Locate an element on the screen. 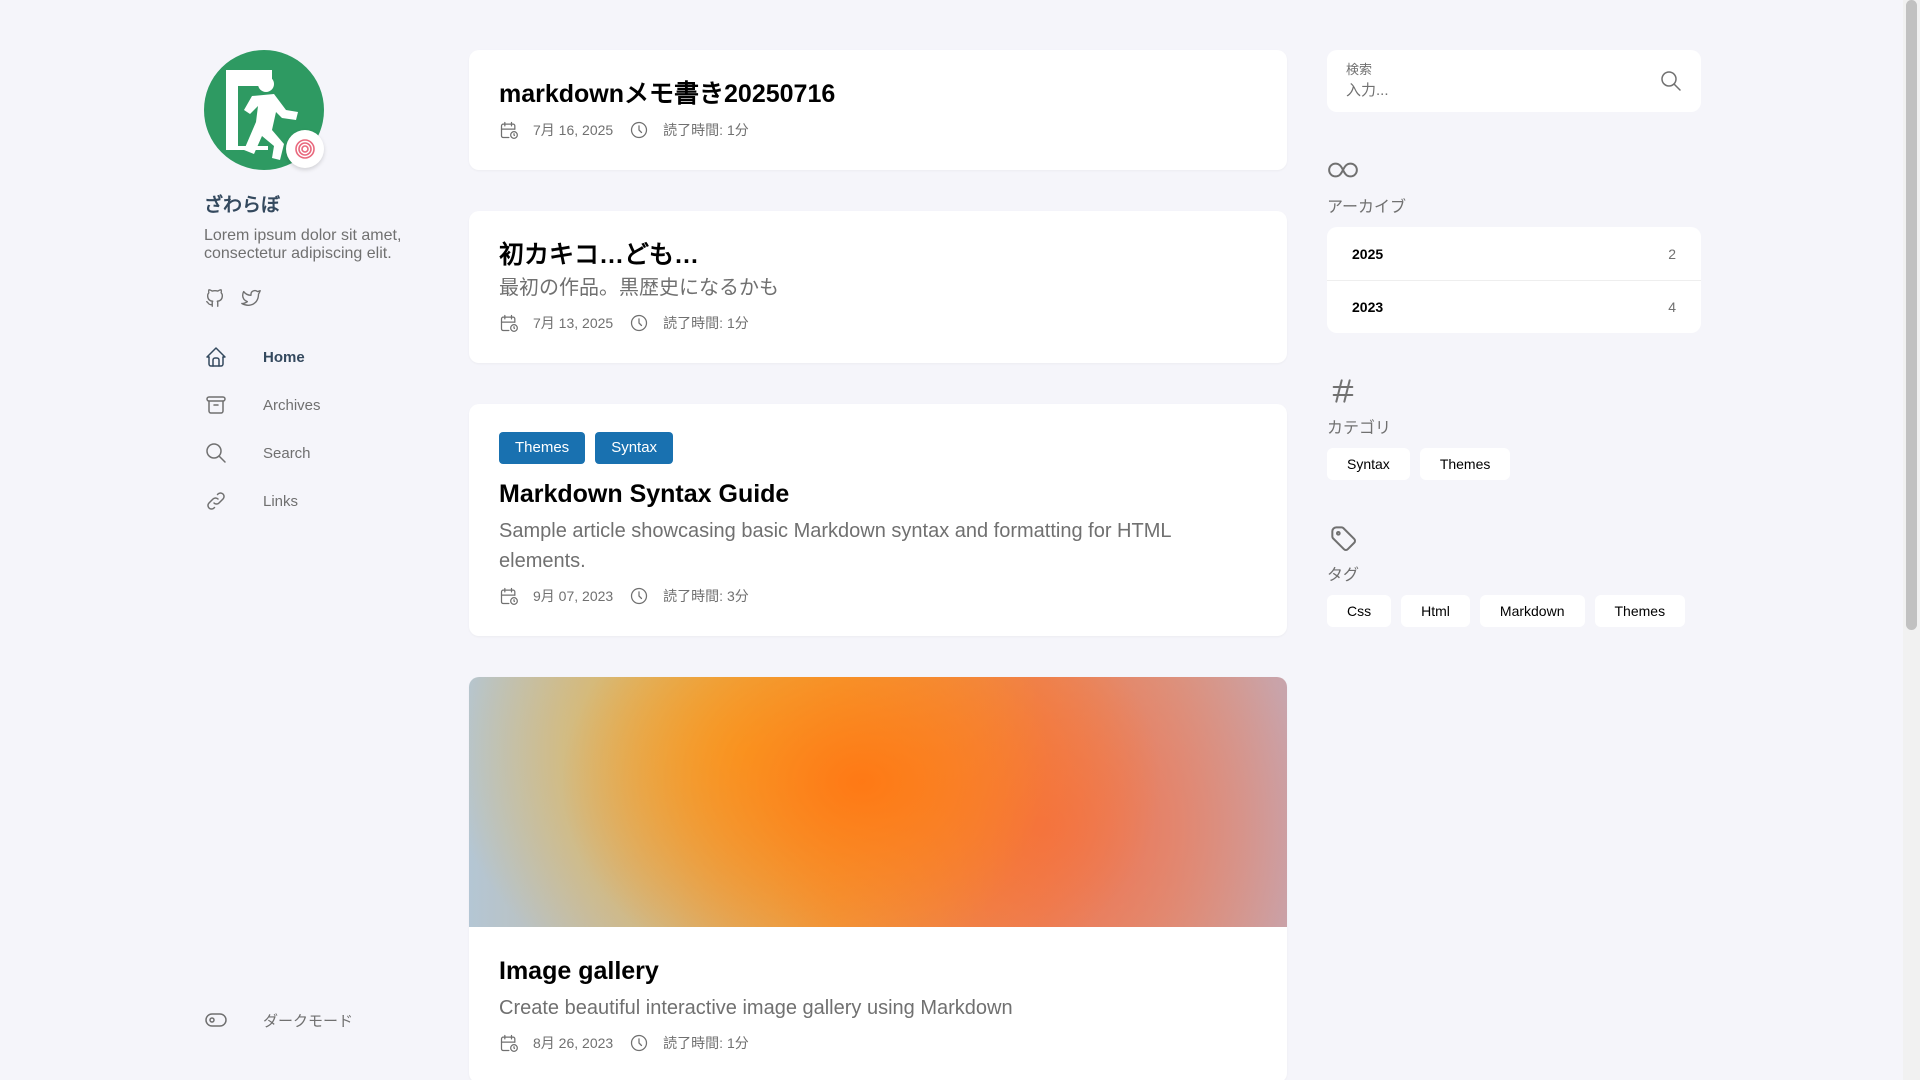 This screenshot has height=1080, width=1920. category-chip-themes: Themes is located at coordinates (1465, 464).